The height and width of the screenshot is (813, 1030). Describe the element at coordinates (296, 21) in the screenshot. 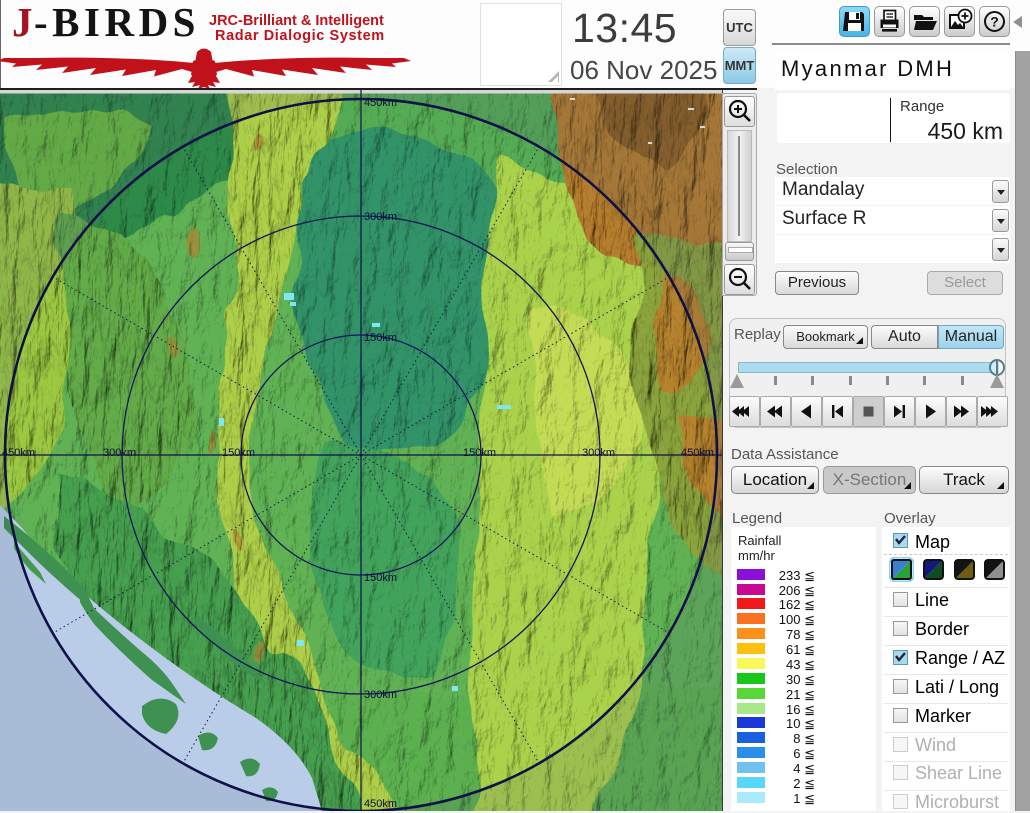

I see `svg-text: JRC-Brilliant & Intelligent` at that location.